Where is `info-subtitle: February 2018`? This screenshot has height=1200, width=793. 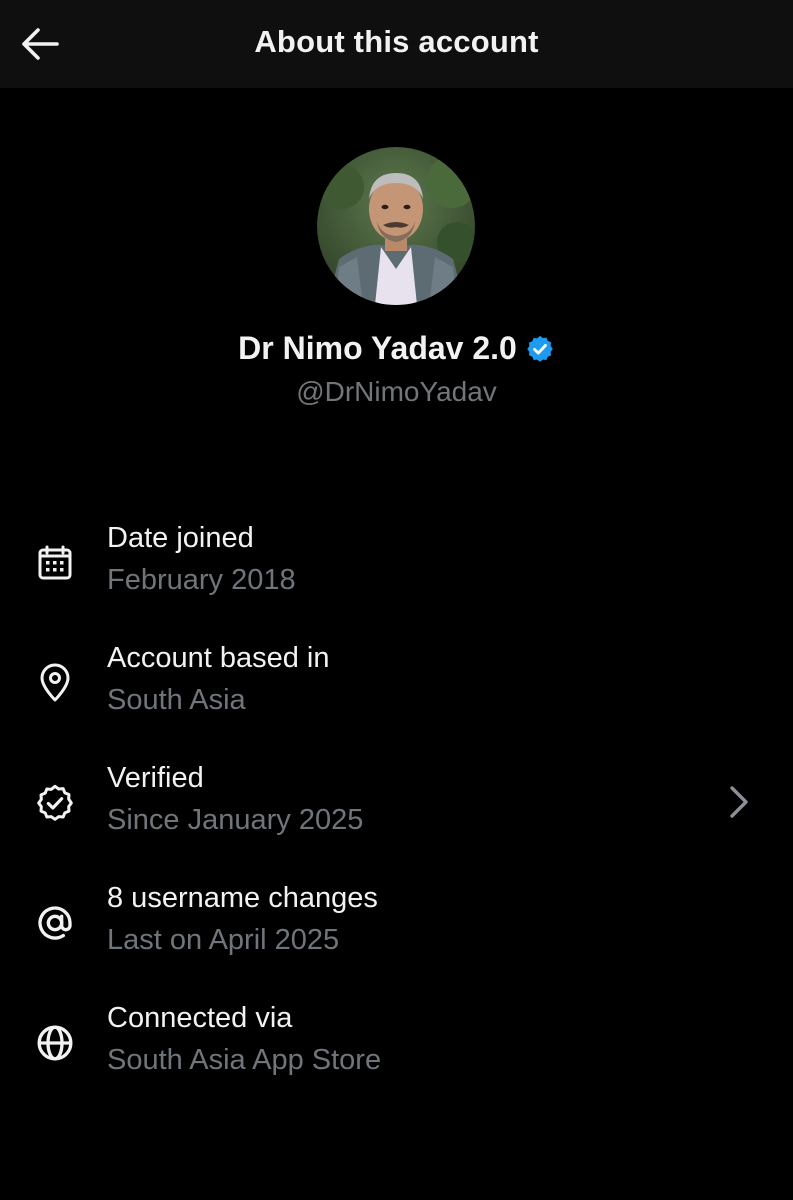
info-subtitle: February 2018 is located at coordinates (201, 580).